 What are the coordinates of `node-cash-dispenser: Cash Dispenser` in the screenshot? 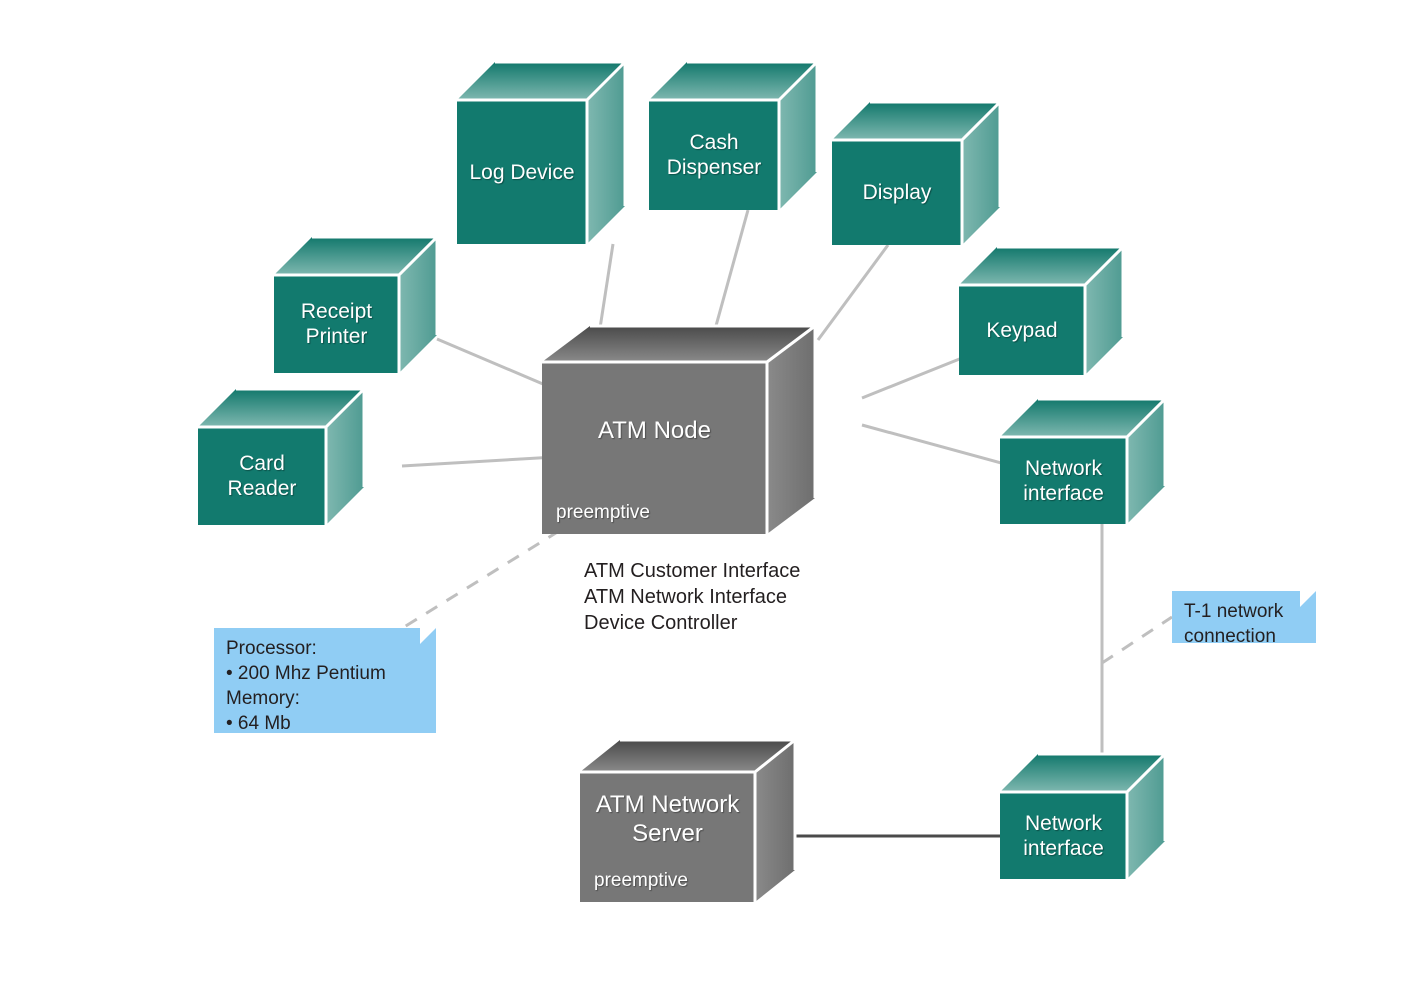 It's located at (734, 135).